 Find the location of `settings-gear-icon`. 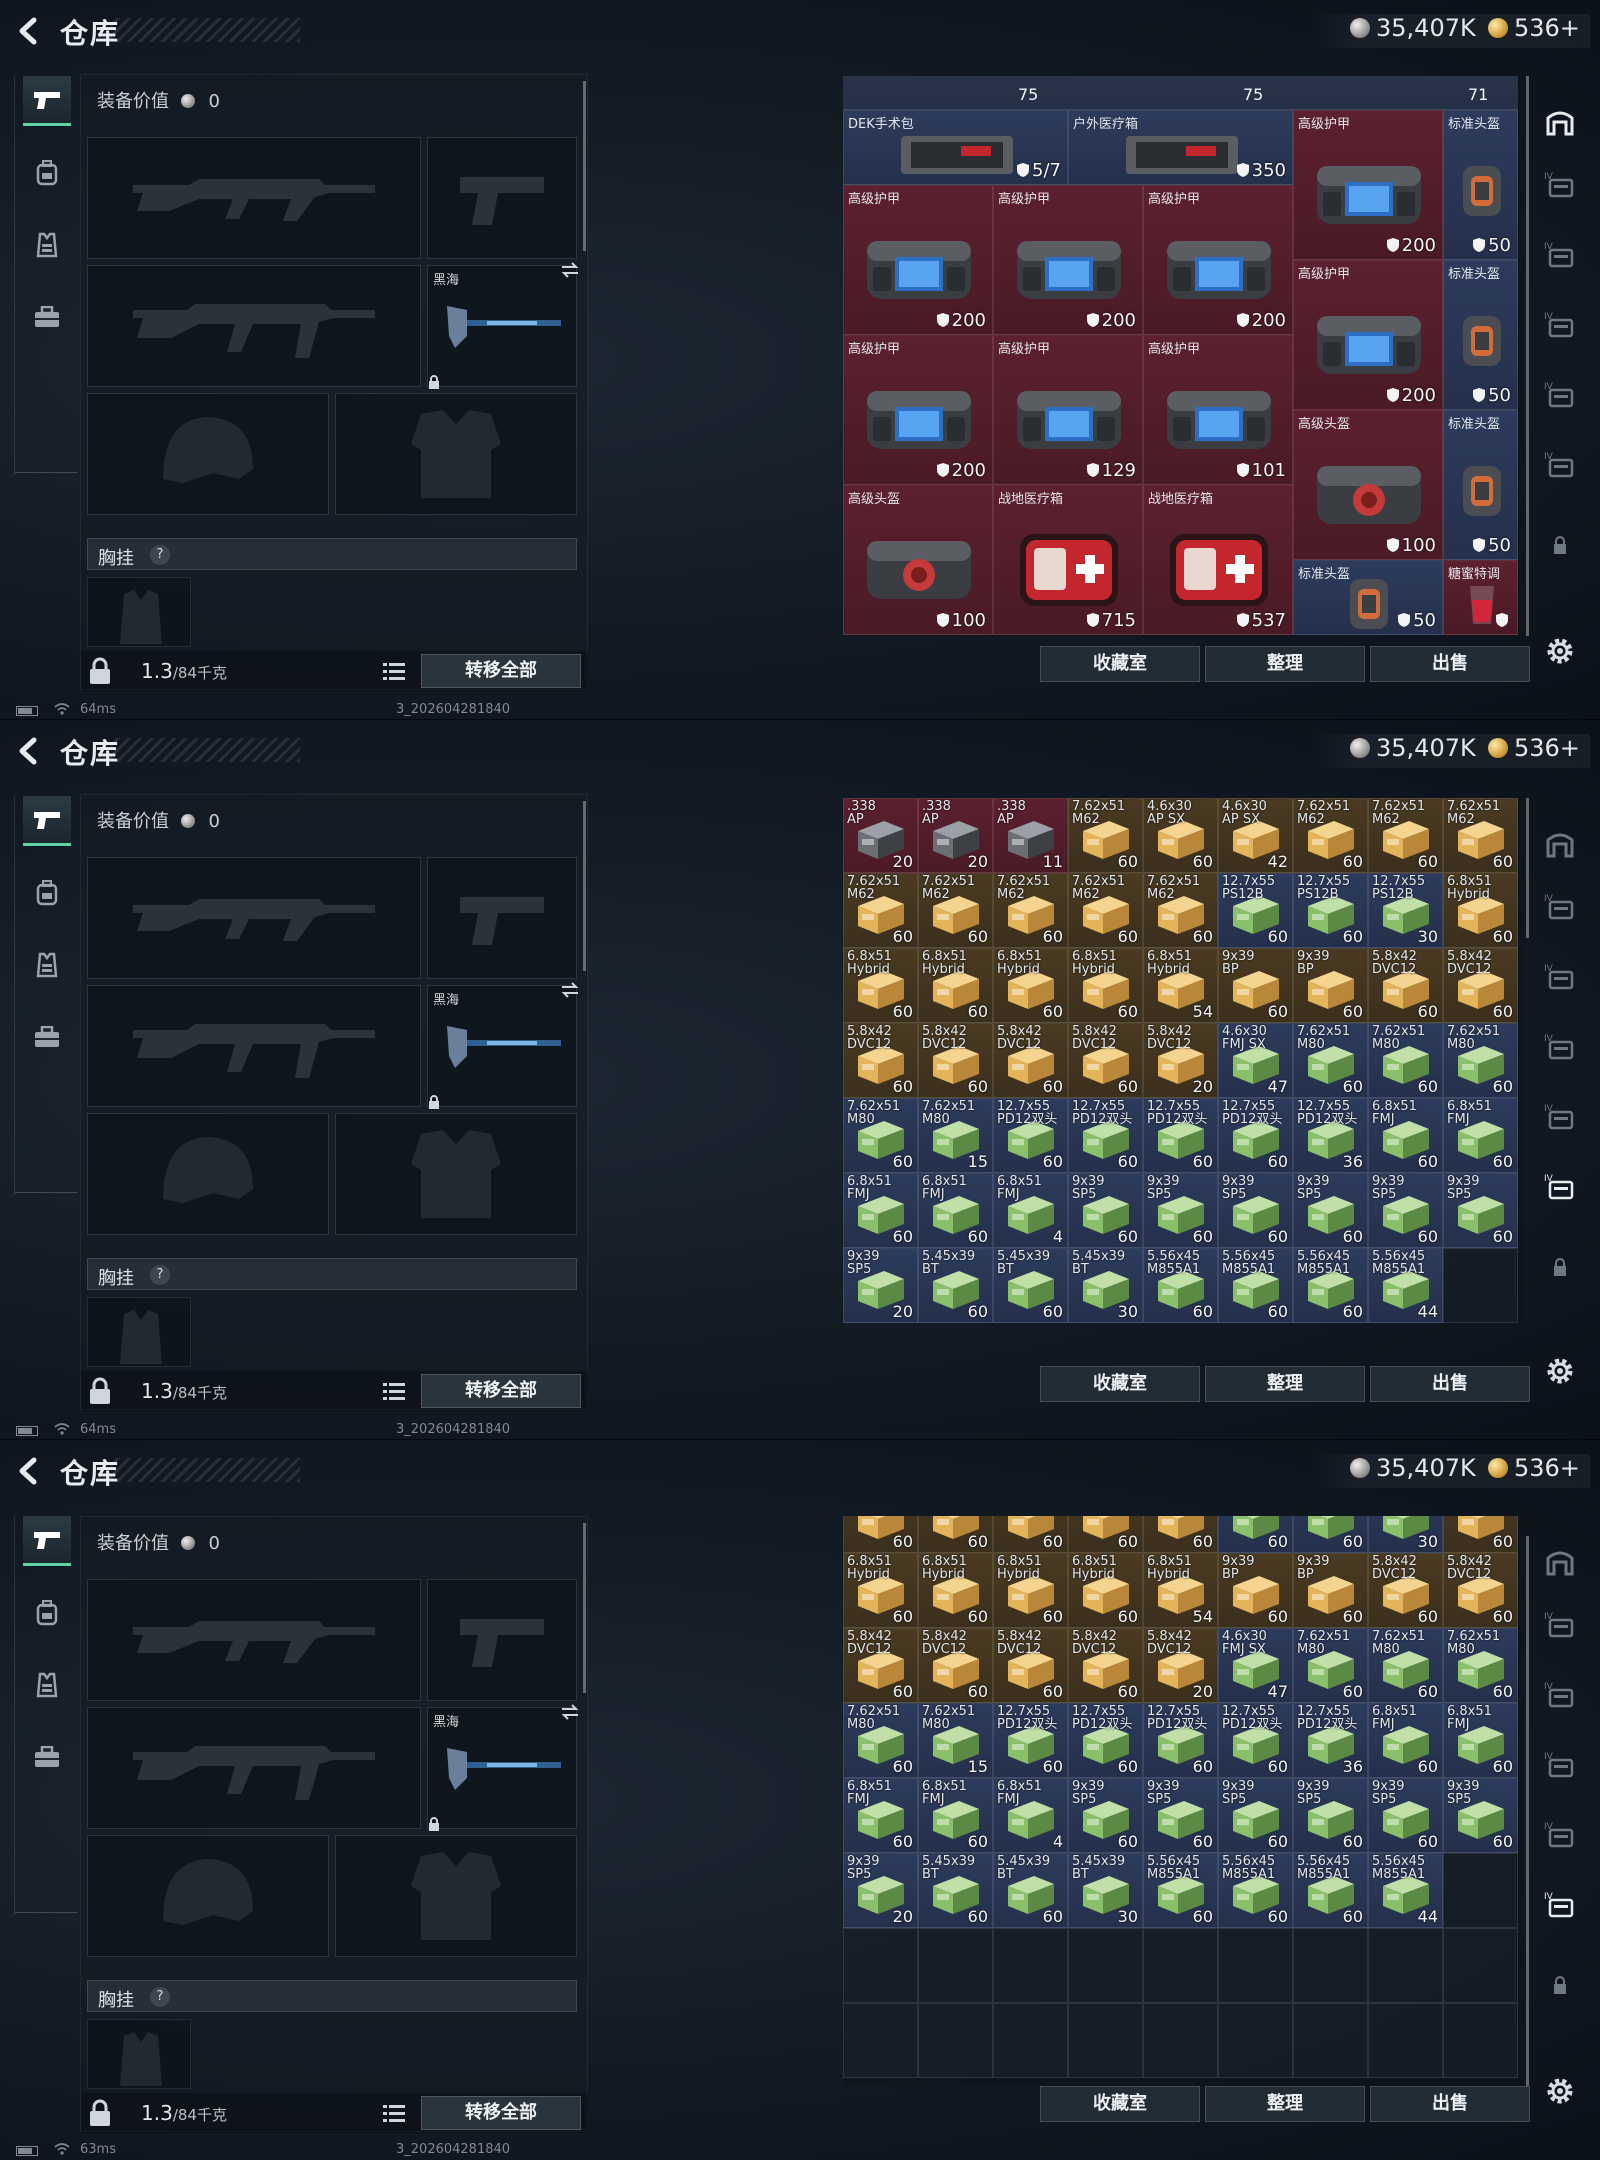

settings-gear-icon is located at coordinates (1560, 2091).